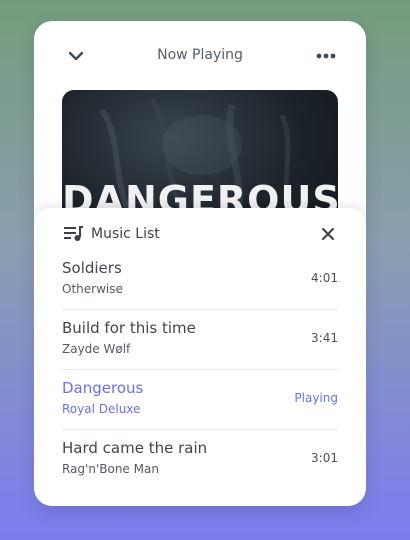 The image size is (410, 540). I want to click on playing-status: Playing, so click(316, 398).